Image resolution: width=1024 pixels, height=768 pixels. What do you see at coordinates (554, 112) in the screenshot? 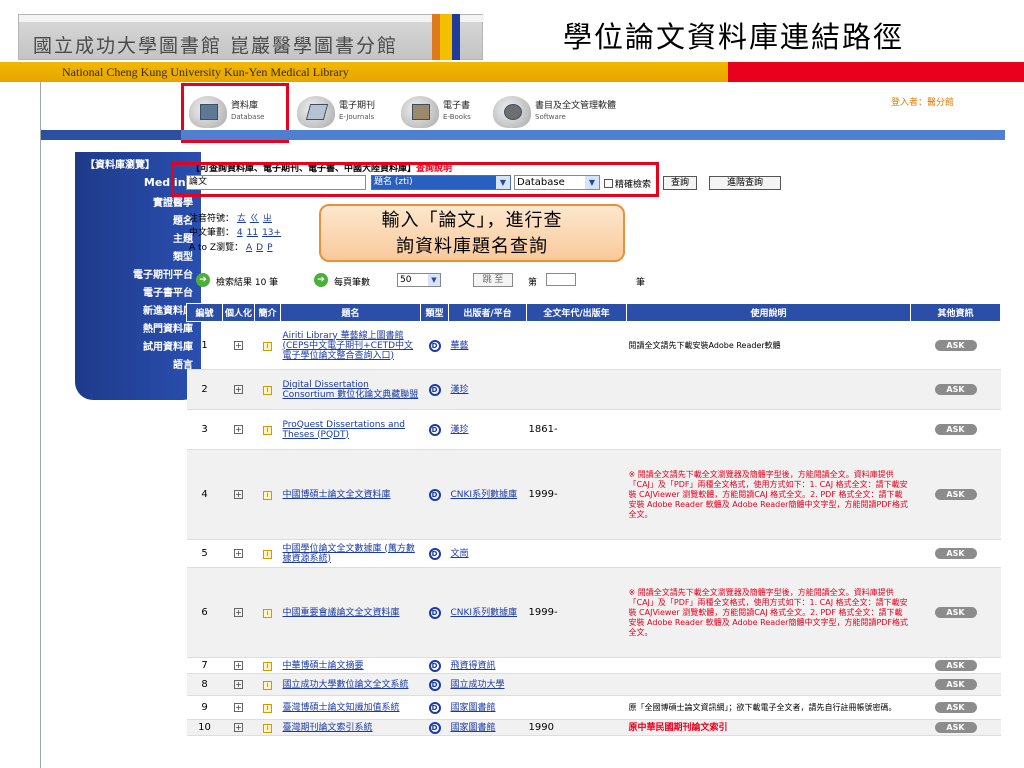
I see `nav-software: 書目及全文管理軟體 Software` at bounding box center [554, 112].